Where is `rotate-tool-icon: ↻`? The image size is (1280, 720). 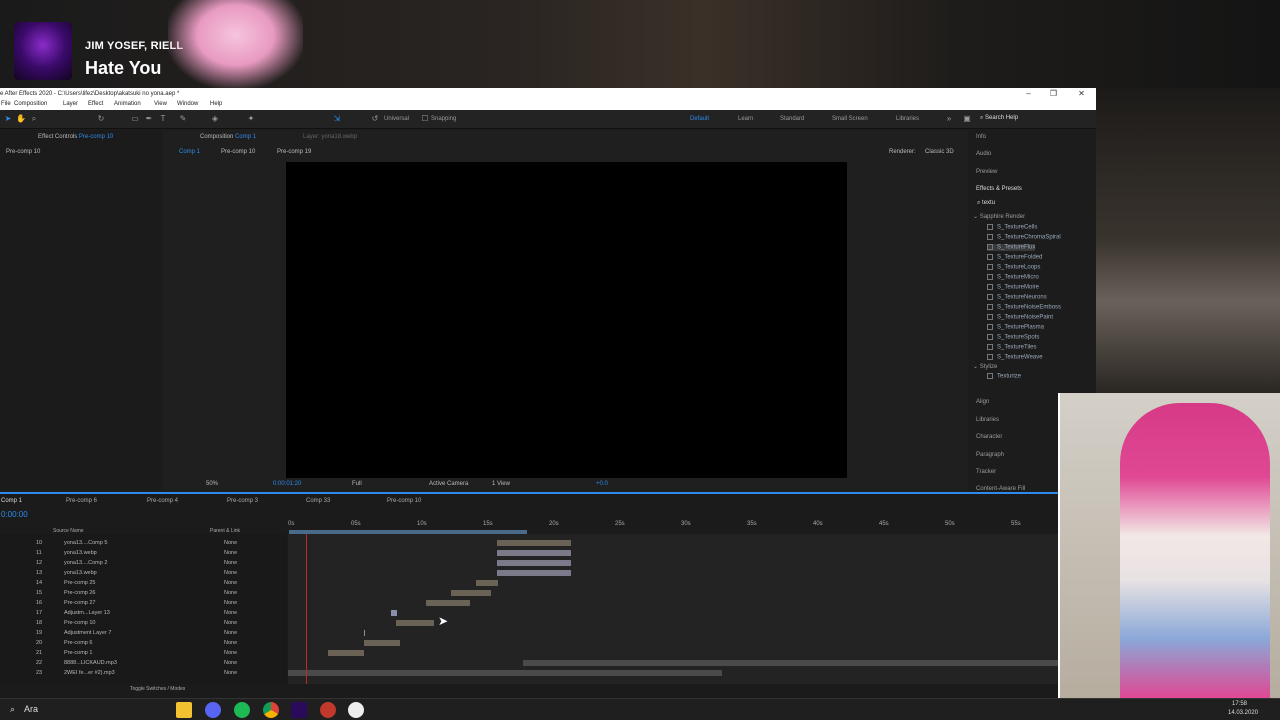
rotate-tool-icon: ↻ is located at coordinates (101, 119).